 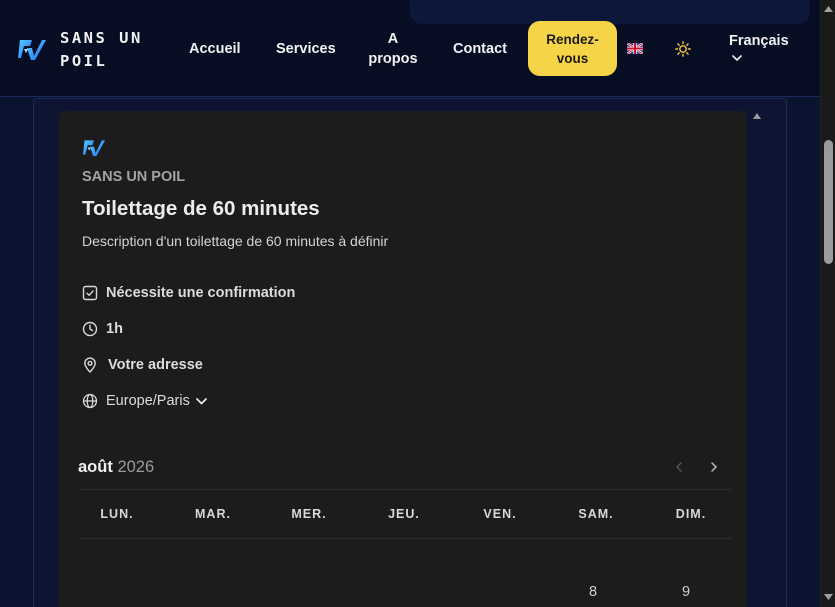 What do you see at coordinates (155, 365) in the screenshot?
I see `location: Votre adresse` at bounding box center [155, 365].